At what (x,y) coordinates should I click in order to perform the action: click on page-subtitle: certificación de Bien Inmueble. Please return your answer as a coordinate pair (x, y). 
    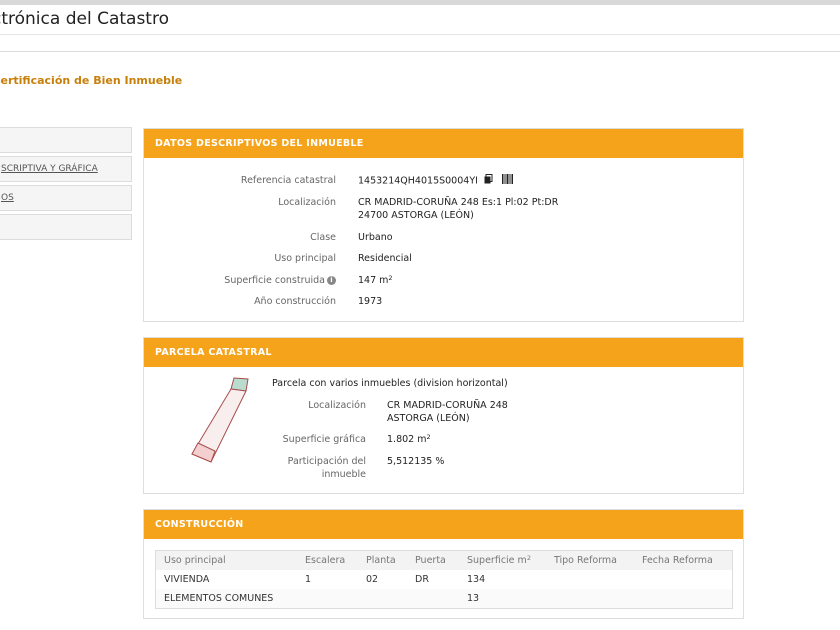
    Looking at the image, I should click on (91, 80).